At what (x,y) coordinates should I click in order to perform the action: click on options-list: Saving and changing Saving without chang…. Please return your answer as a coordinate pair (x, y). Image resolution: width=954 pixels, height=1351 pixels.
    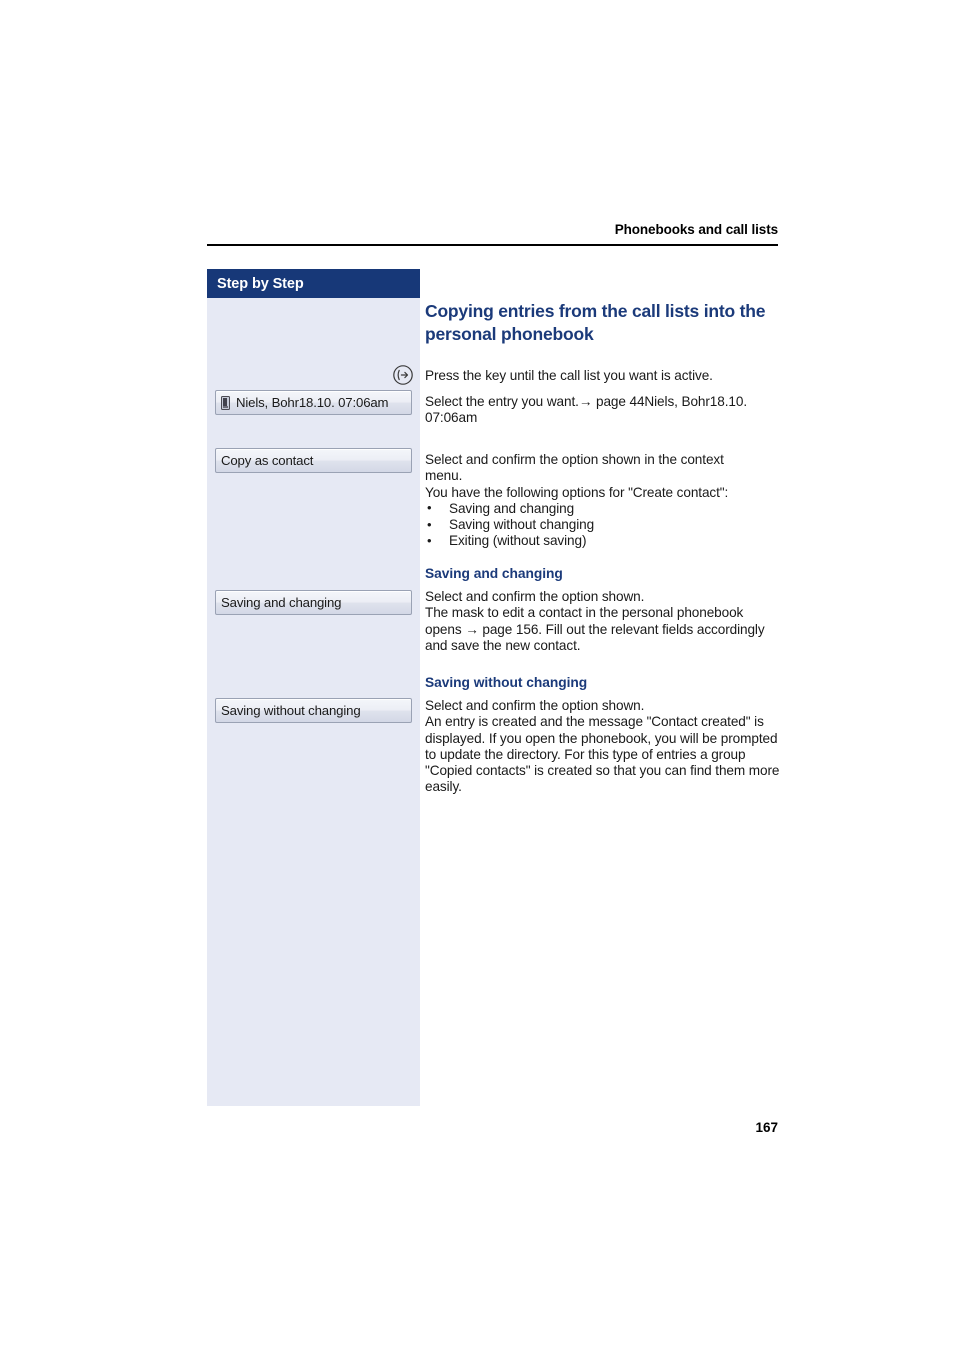
    Looking at the image, I should click on (602, 525).